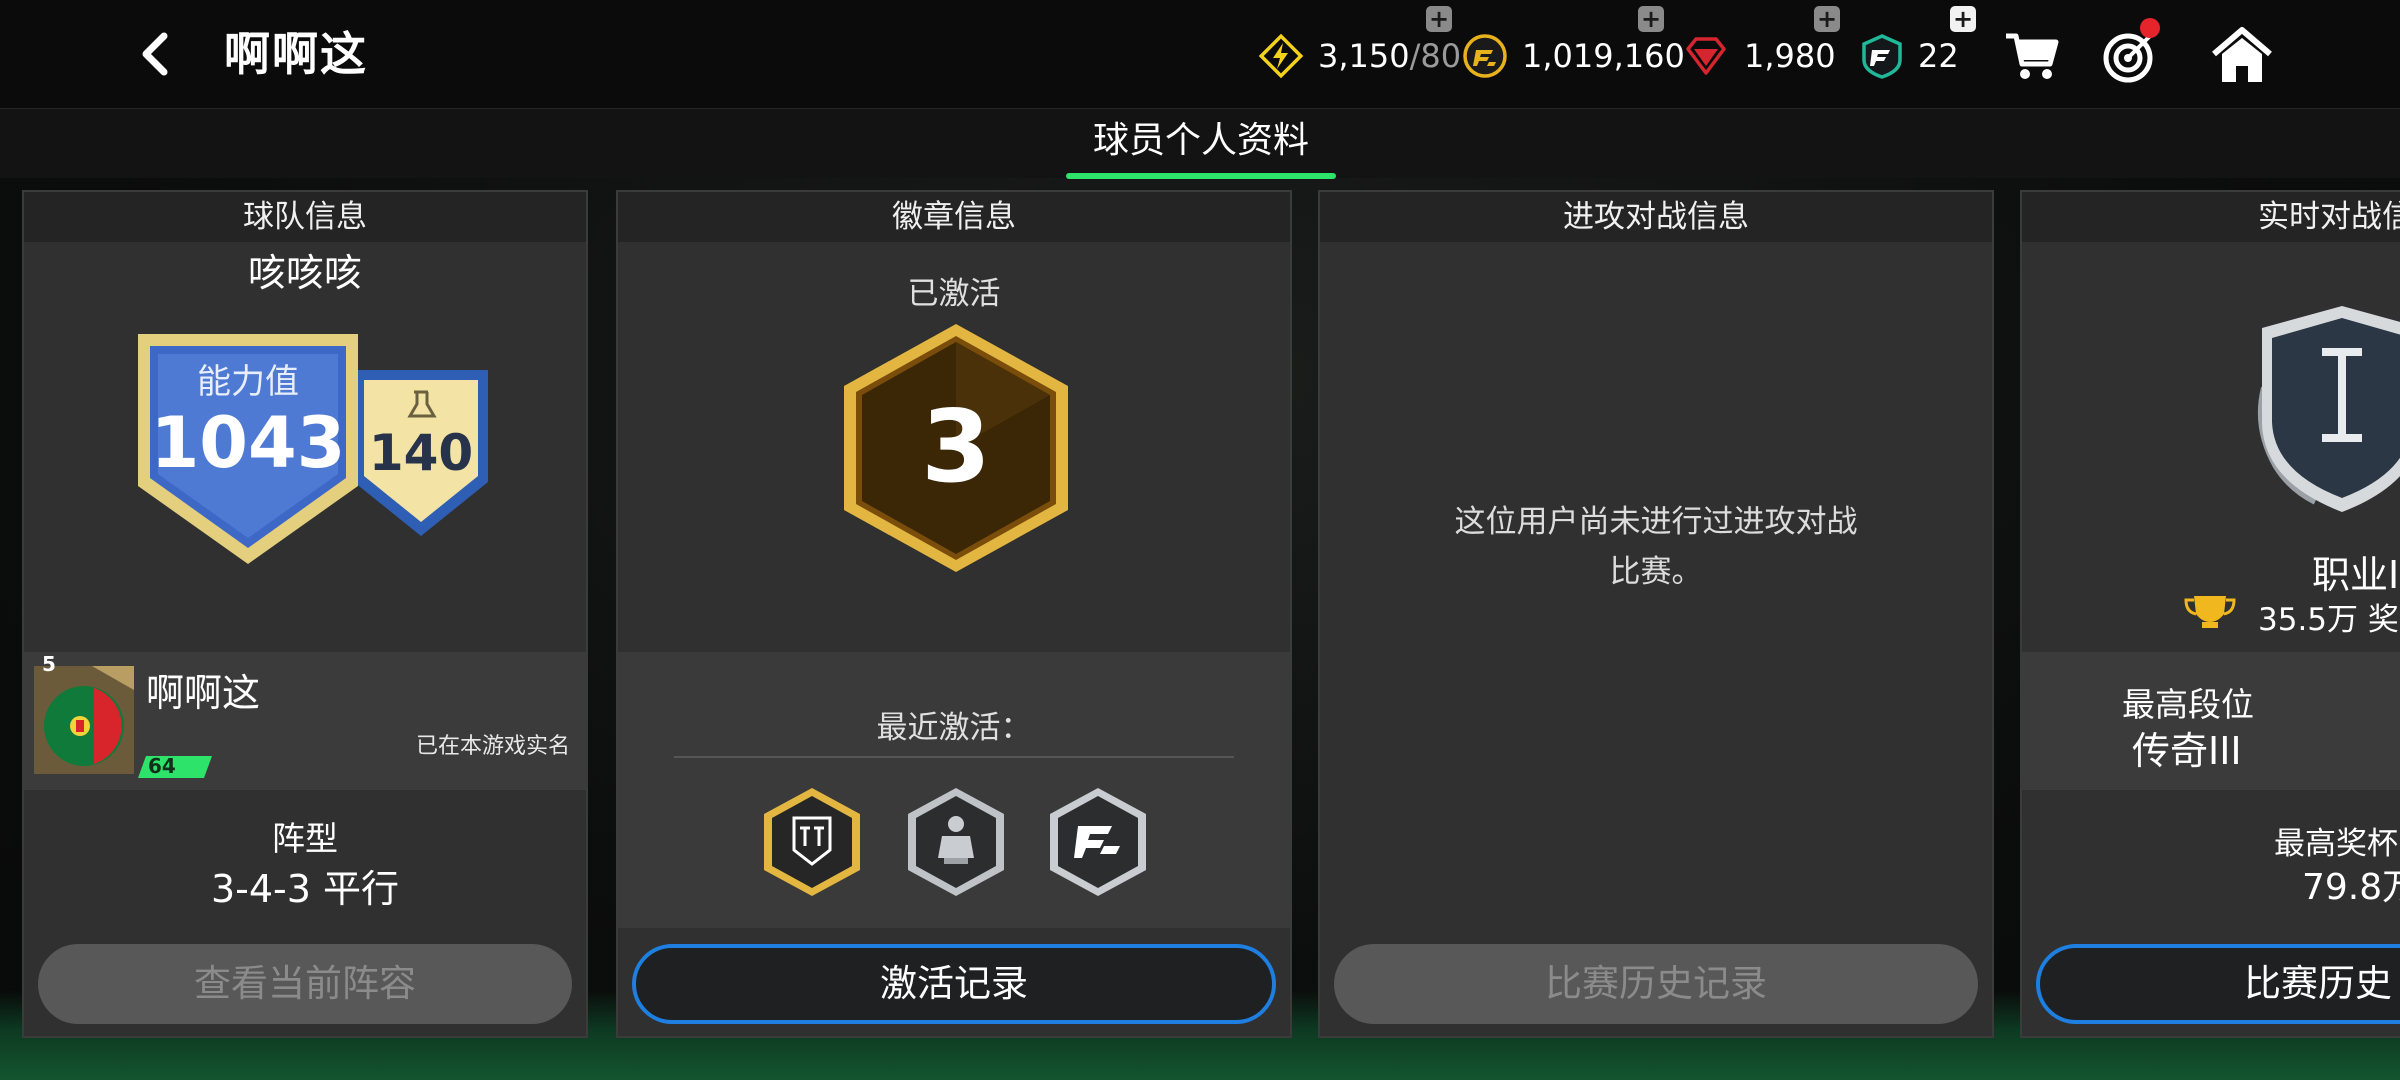  I want to click on team-name: 咳咳咳, so click(304, 273).